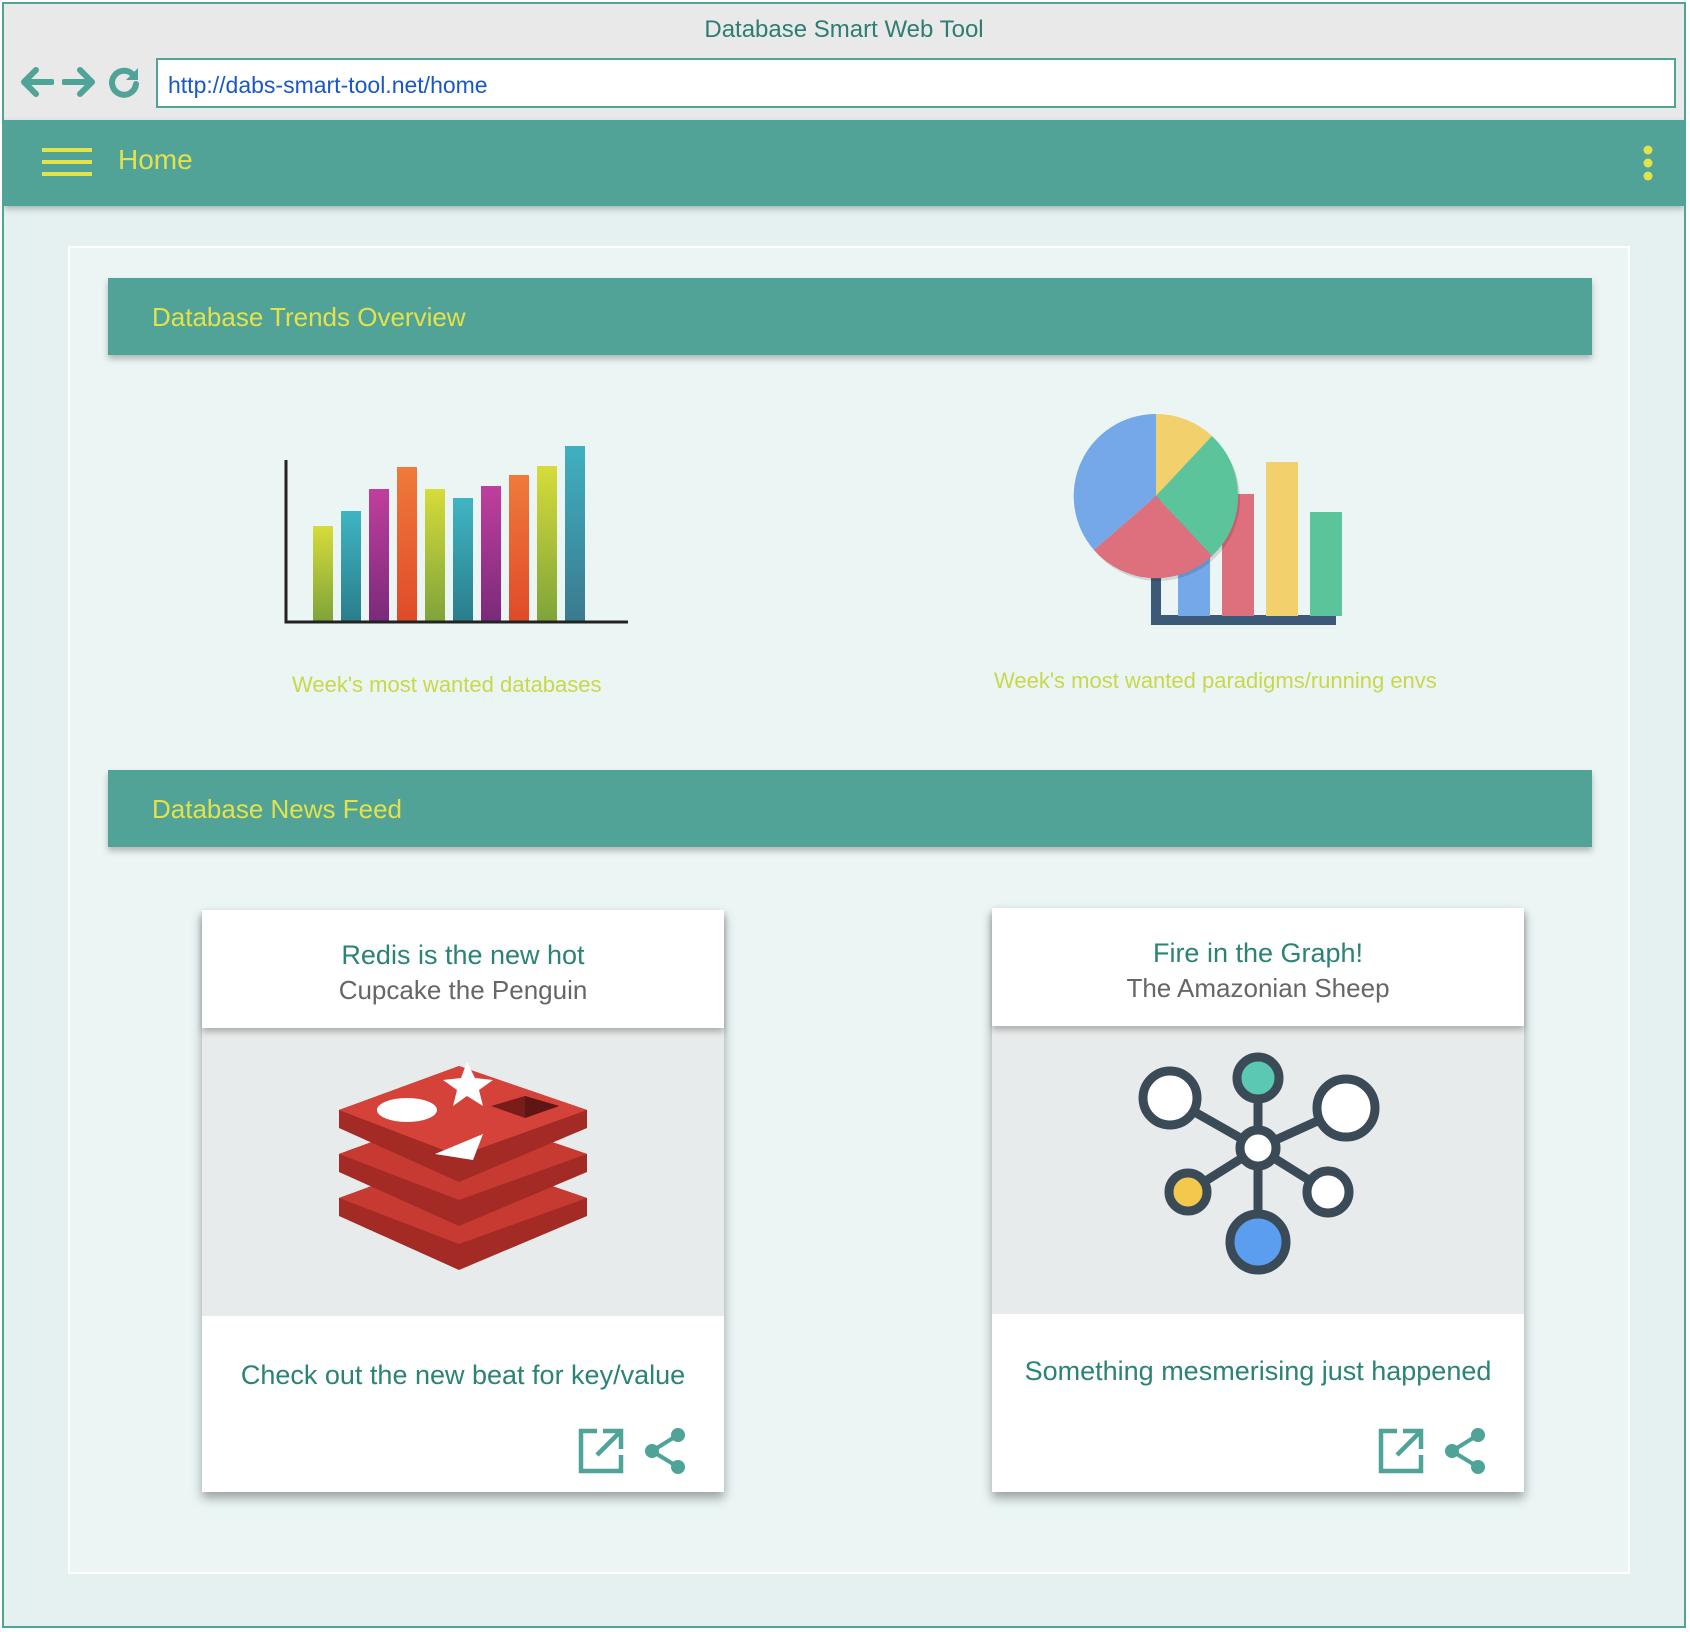  Describe the element at coordinates (463, 990) in the screenshot. I see `card-author: Cupcake the Penguin` at that location.